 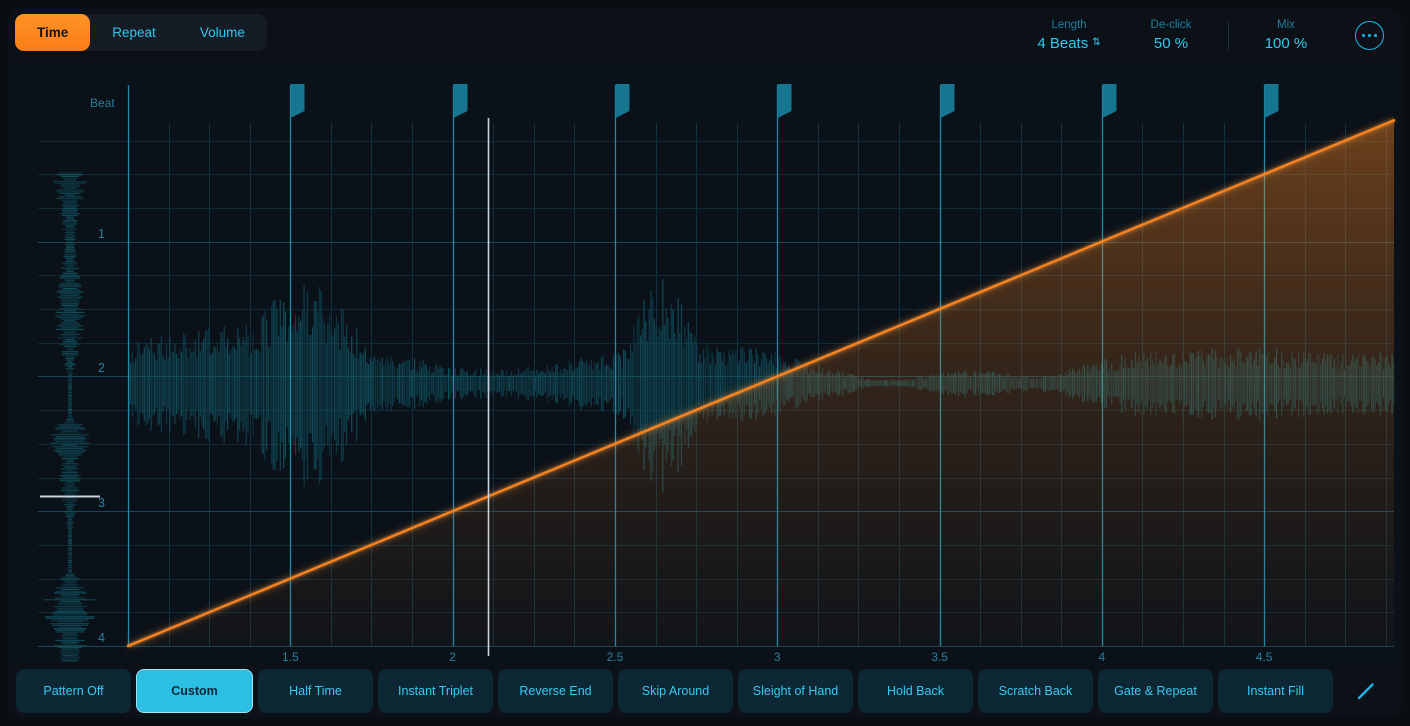 I want to click on preset-scratch-back: Scratch Back, so click(x=1035, y=690).